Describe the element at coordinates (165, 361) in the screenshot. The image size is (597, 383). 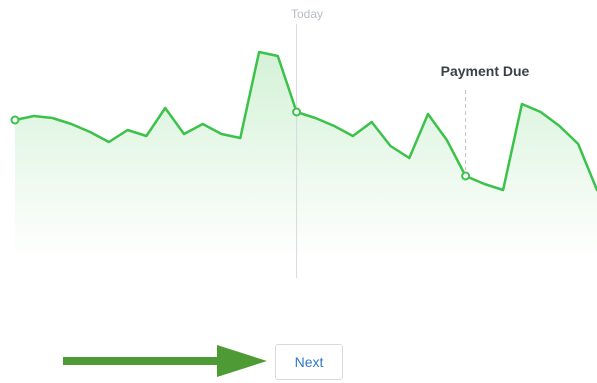
I see `pointer-arrow-icon` at that location.